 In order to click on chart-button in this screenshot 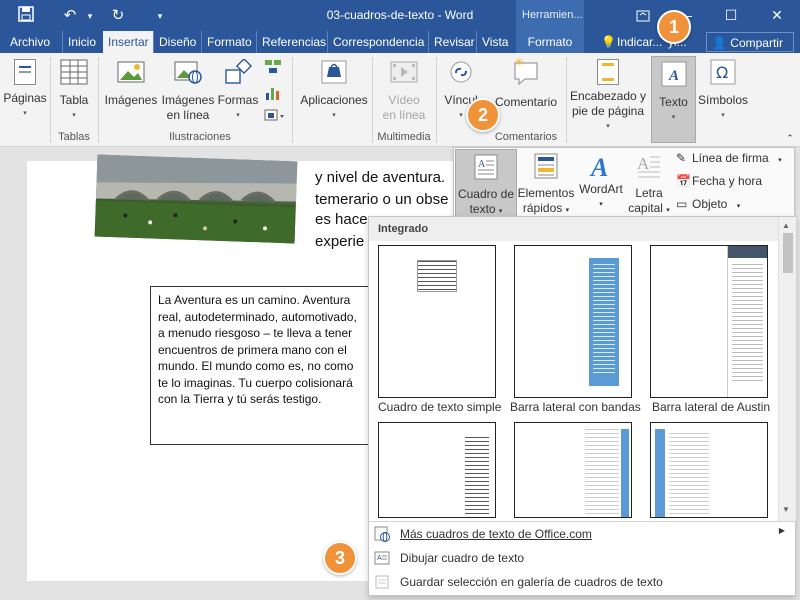, I will do `click(273, 97)`.